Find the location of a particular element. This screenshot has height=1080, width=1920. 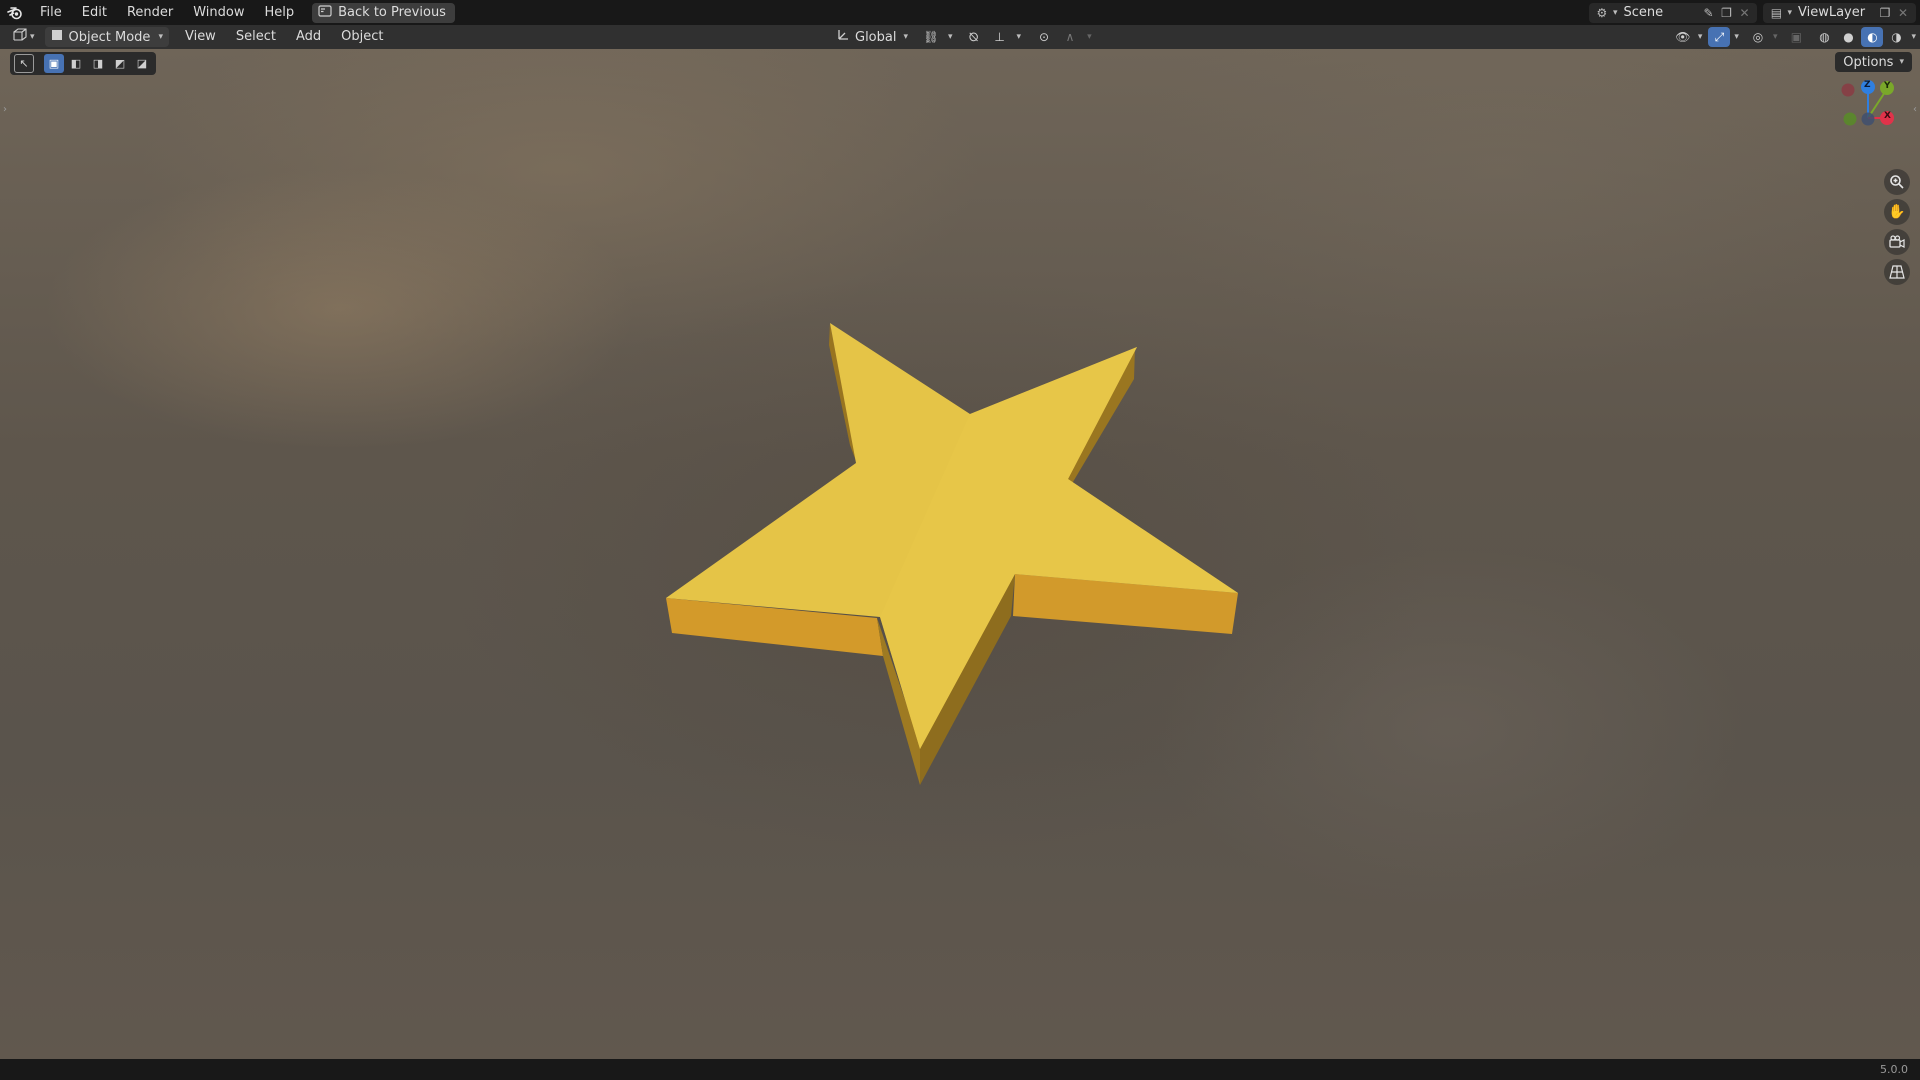

mode-label: Object Mode is located at coordinates (109, 37).